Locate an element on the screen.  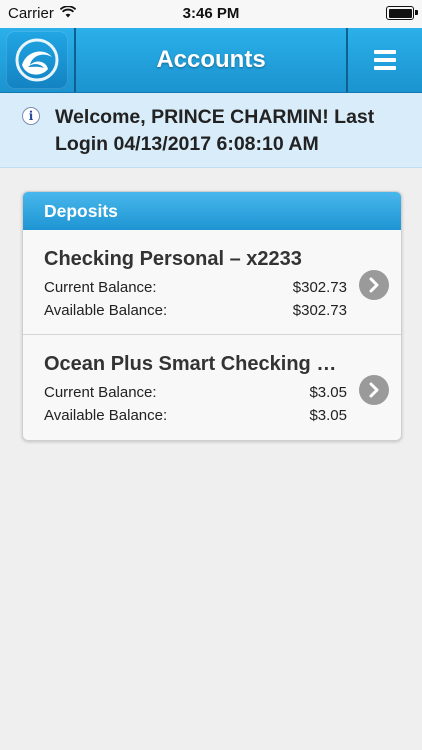
current-balance-line: Current Balance: $302.73 is located at coordinates (195, 287).